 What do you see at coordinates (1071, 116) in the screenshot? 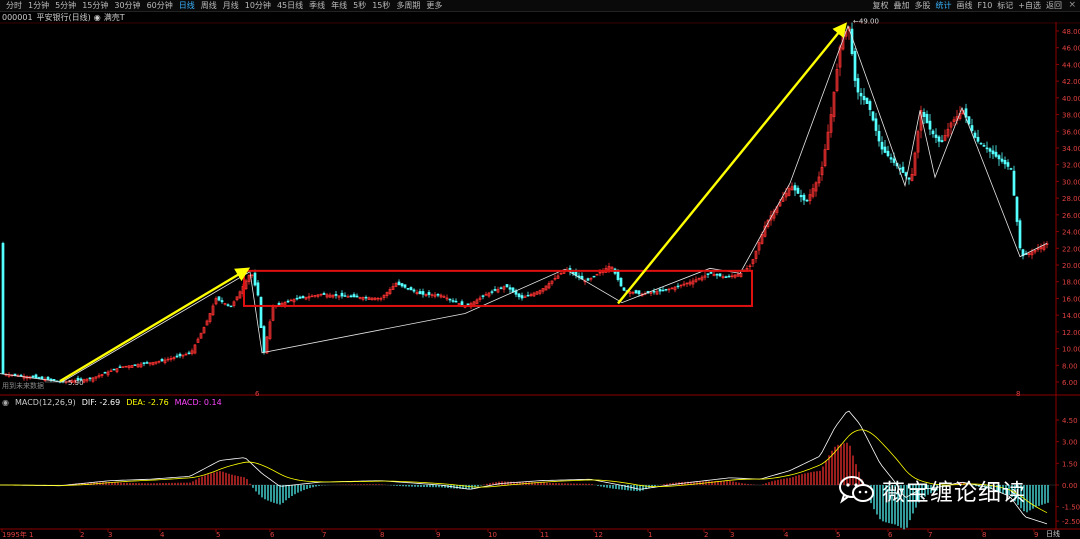
I see `price-tick-label: 38.00` at bounding box center [1071, 116].